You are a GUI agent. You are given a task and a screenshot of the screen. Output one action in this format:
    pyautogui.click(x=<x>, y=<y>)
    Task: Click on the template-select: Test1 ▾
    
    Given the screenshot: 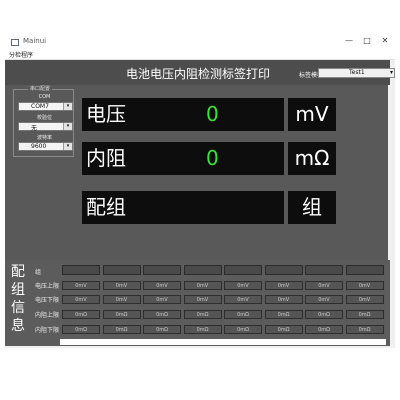 What is the action you would take?
    pyautogui.click(x=356, y=73)
    